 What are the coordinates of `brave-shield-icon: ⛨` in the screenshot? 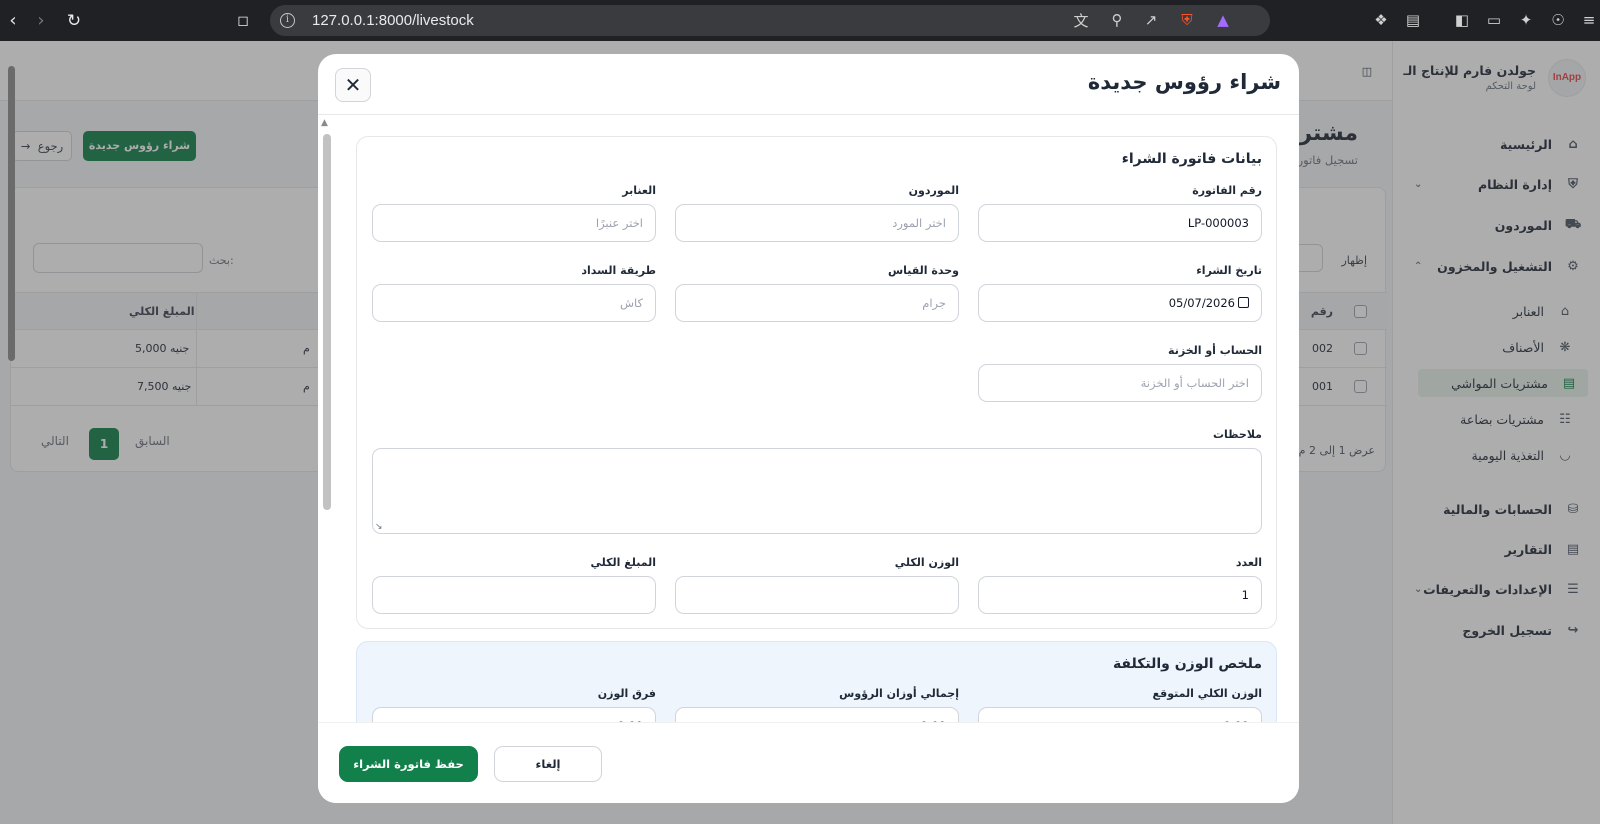 It's located at (1187, 20).